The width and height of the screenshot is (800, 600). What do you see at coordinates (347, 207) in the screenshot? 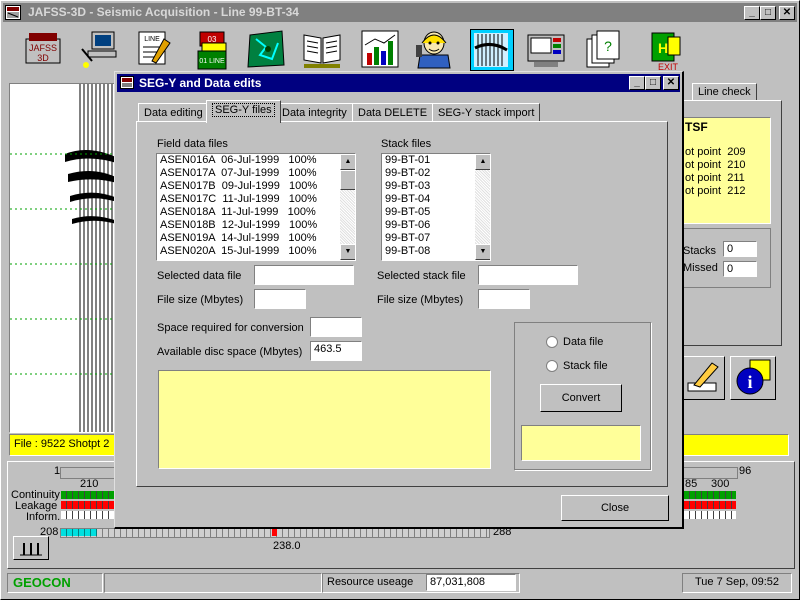
I see `field-data-scrollbar: ▲ ▼` at bounding box center [347, 207].